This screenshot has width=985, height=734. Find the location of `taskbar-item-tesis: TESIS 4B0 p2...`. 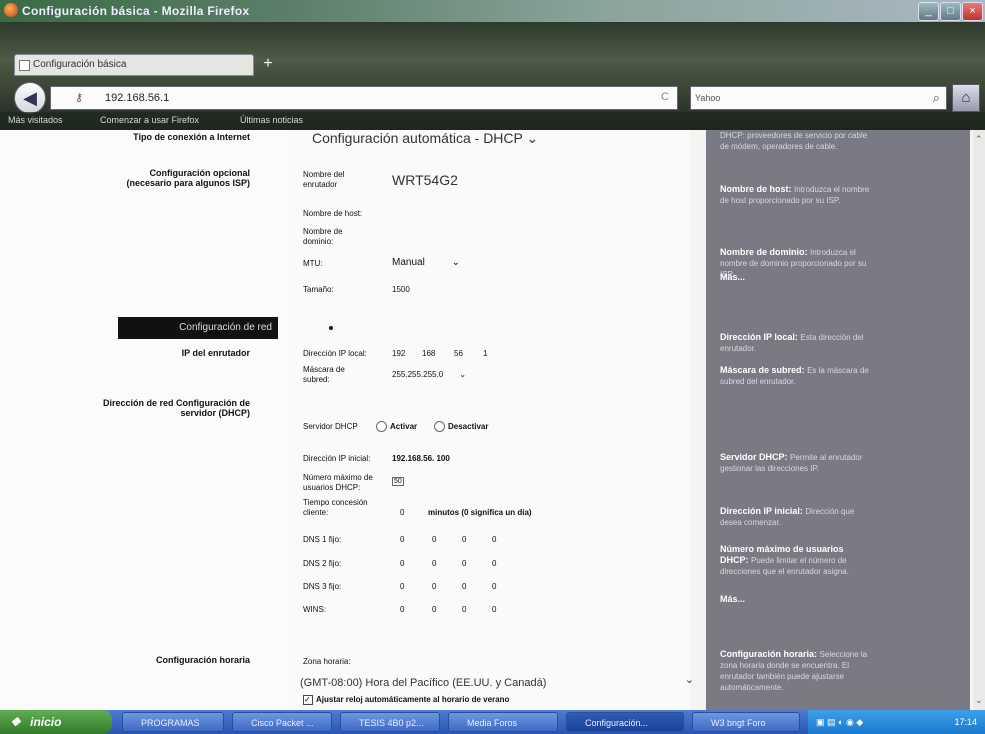

taskbar-item-tesis: TESIS 4B0 p2... is located at coordinates (390, 722).